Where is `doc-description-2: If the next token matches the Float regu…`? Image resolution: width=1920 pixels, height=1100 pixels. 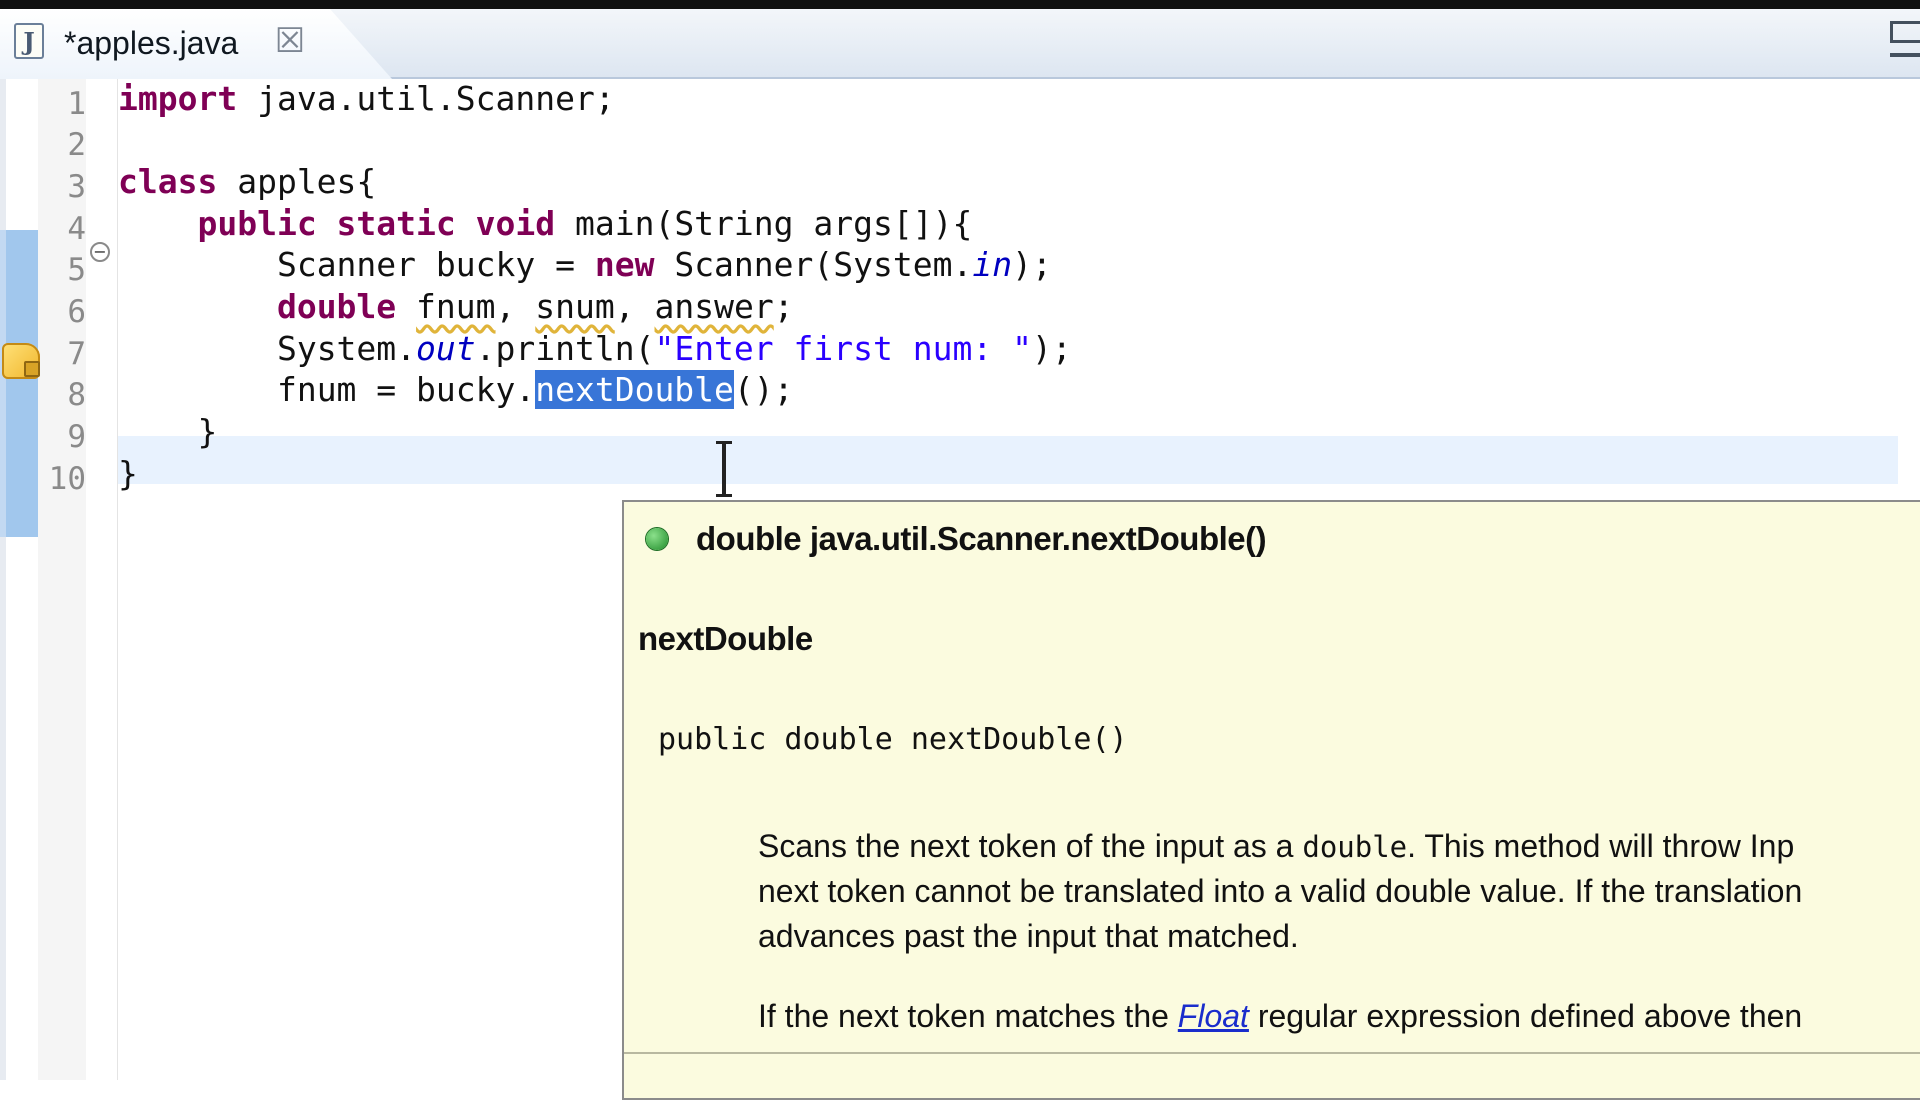
doc-description-2: If the next token matches the Float regu… is located at coordinates (1280, 1016).